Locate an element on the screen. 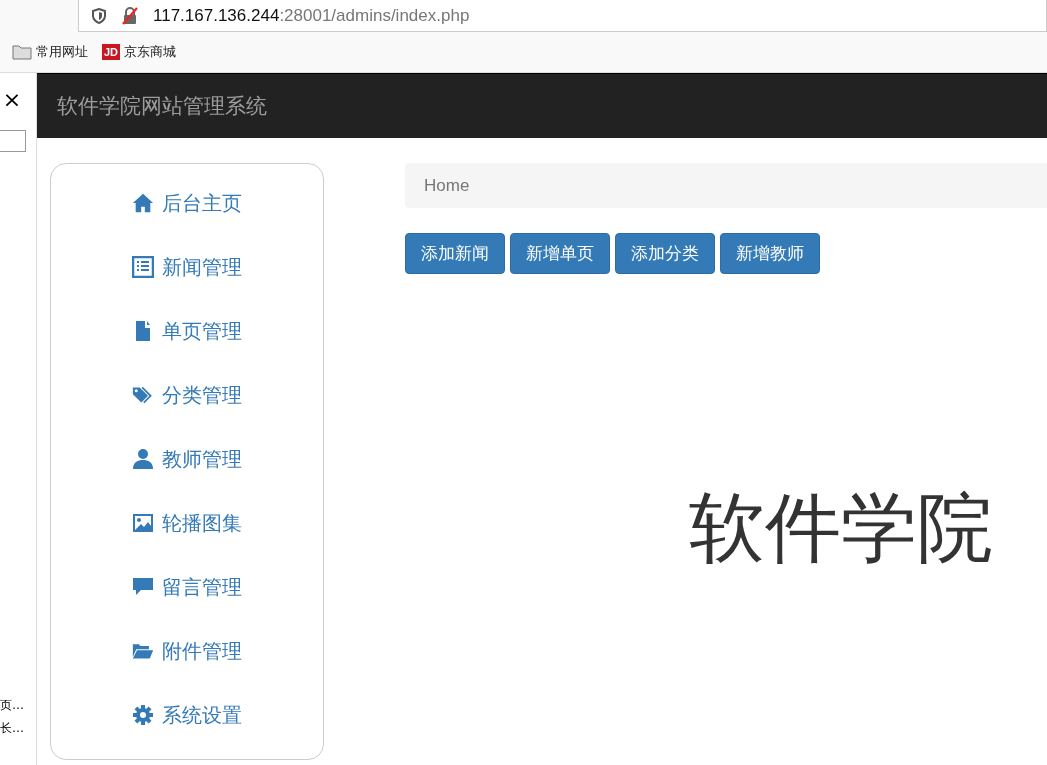  folder-icon is located at coordinates (22, 52).